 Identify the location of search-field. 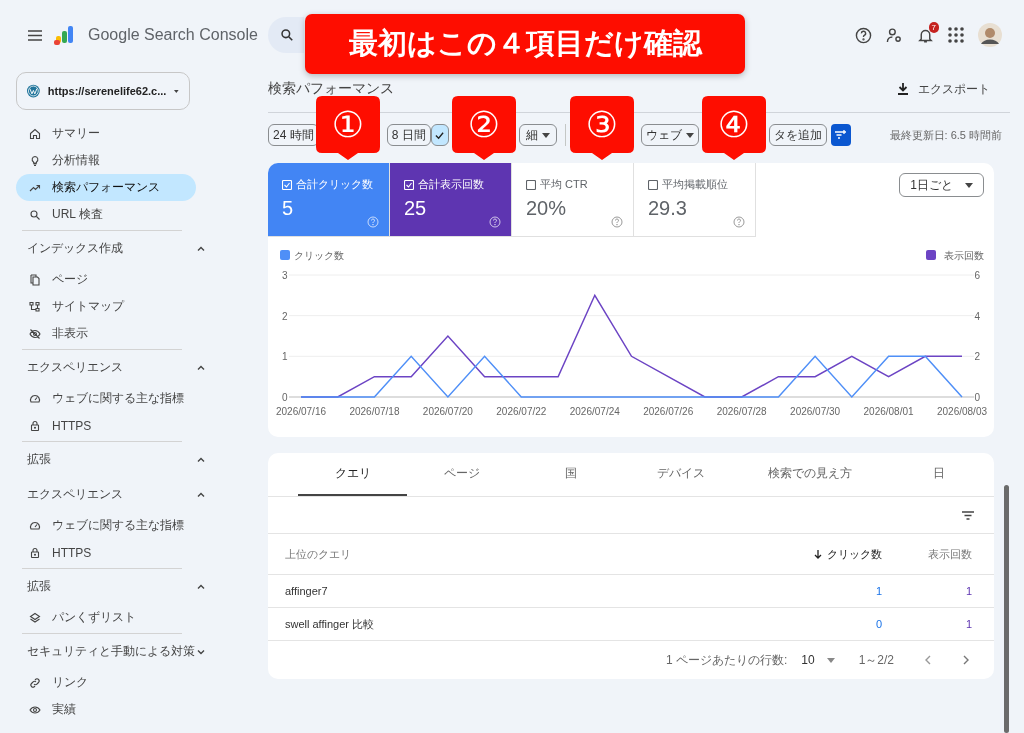
(286, 35).